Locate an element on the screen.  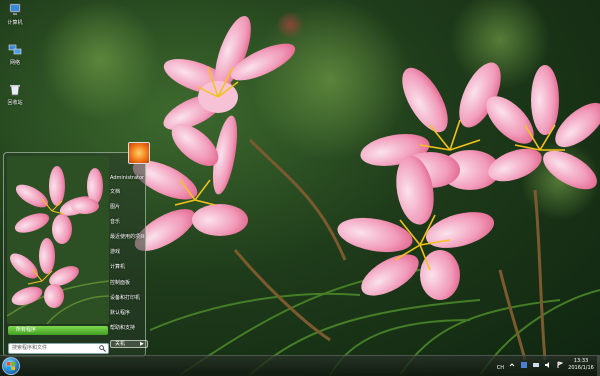
desktop-icon-recycle-bin: 回收站 is located at coordinates (15, 94).